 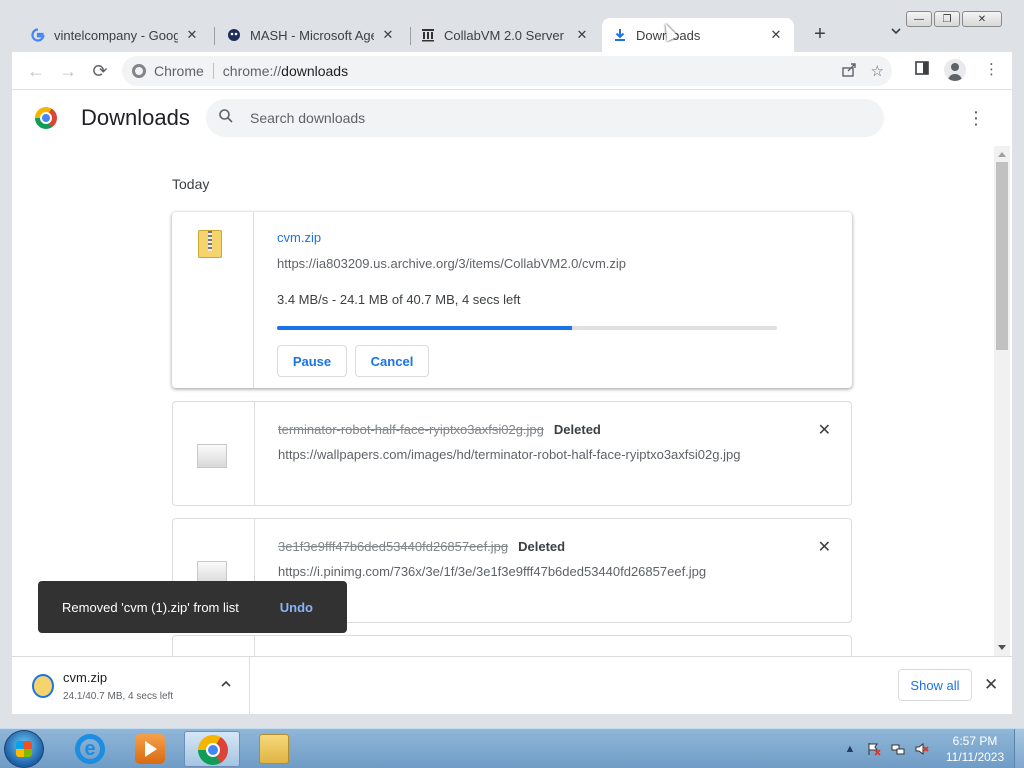 I want to click on chrome-logo-icon, so click(x=46, y=118).